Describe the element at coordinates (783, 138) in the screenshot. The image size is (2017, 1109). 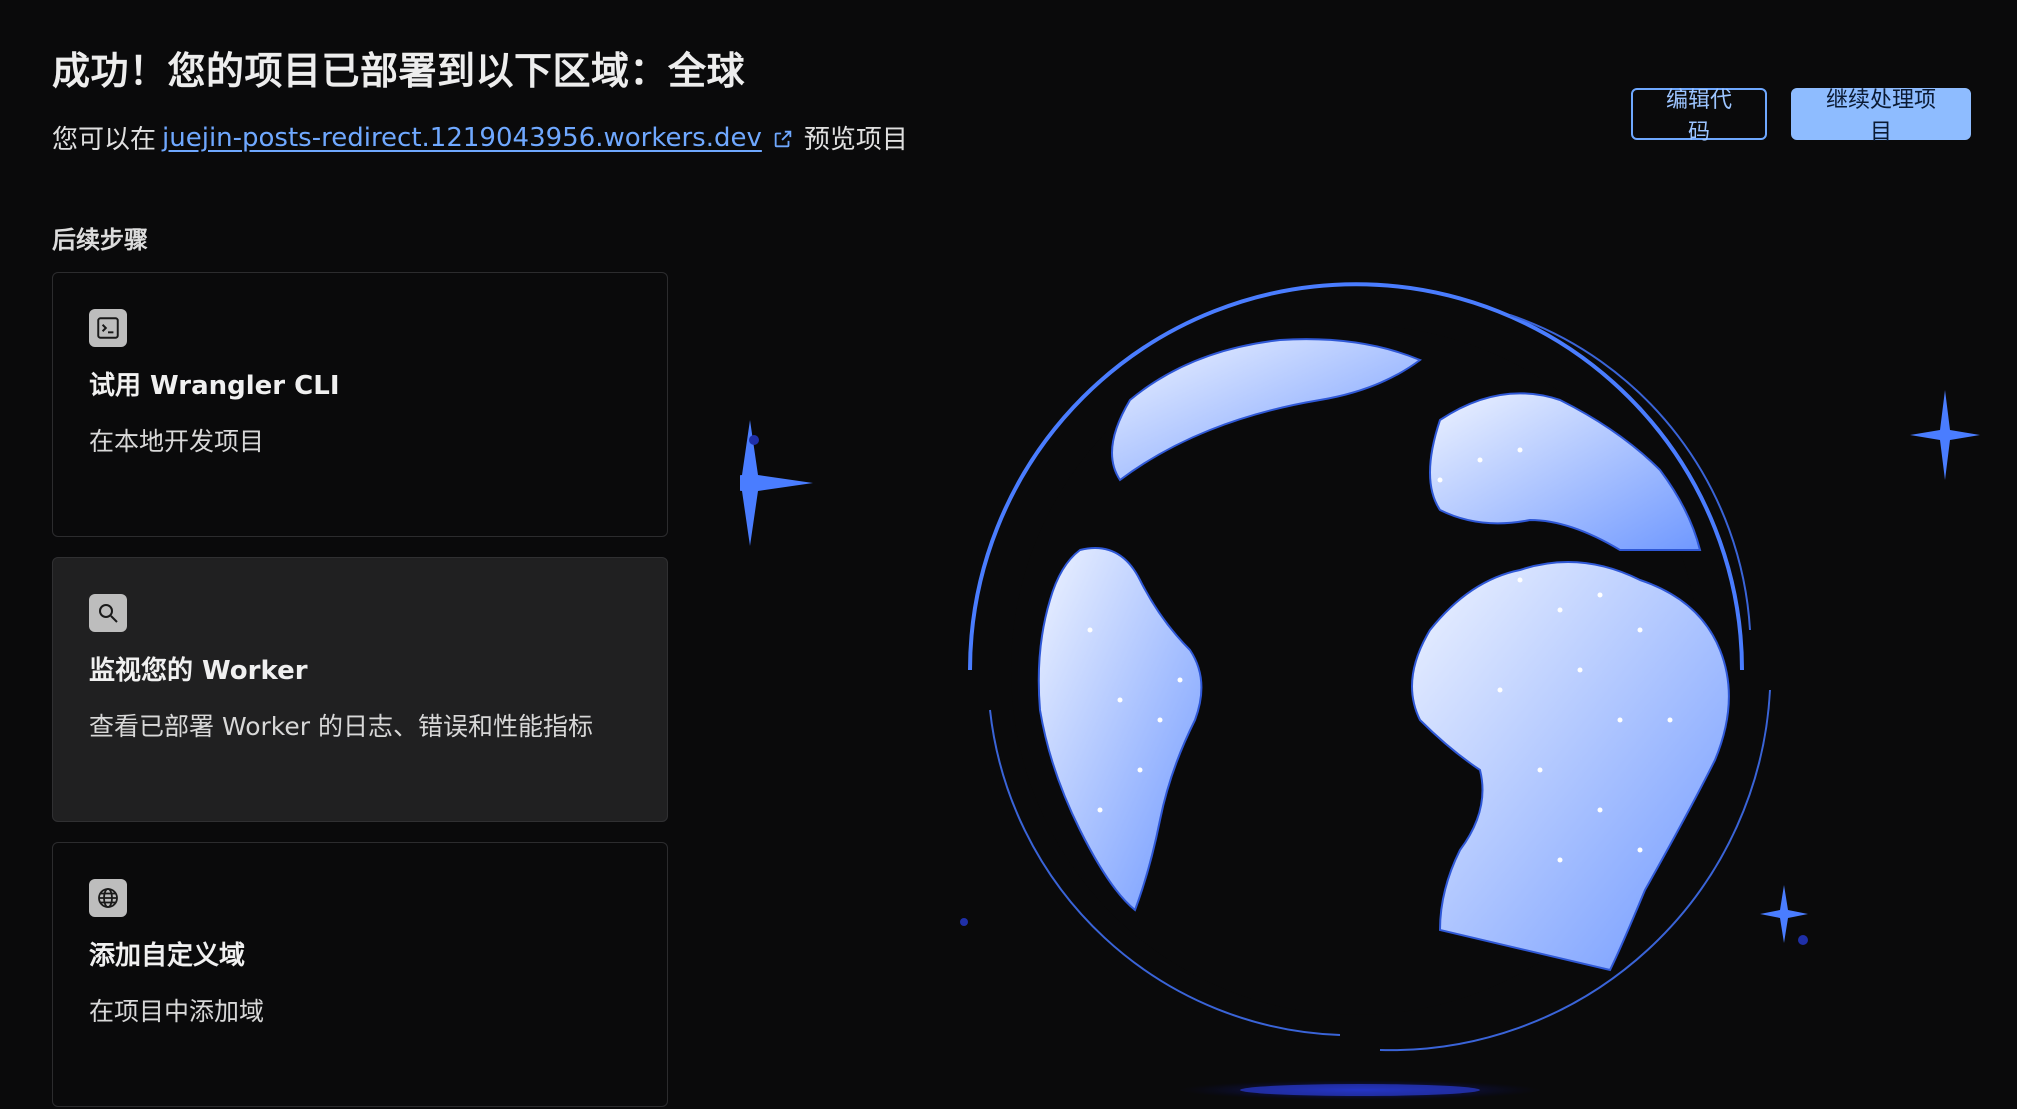
I see `external-link-icon` at that location.